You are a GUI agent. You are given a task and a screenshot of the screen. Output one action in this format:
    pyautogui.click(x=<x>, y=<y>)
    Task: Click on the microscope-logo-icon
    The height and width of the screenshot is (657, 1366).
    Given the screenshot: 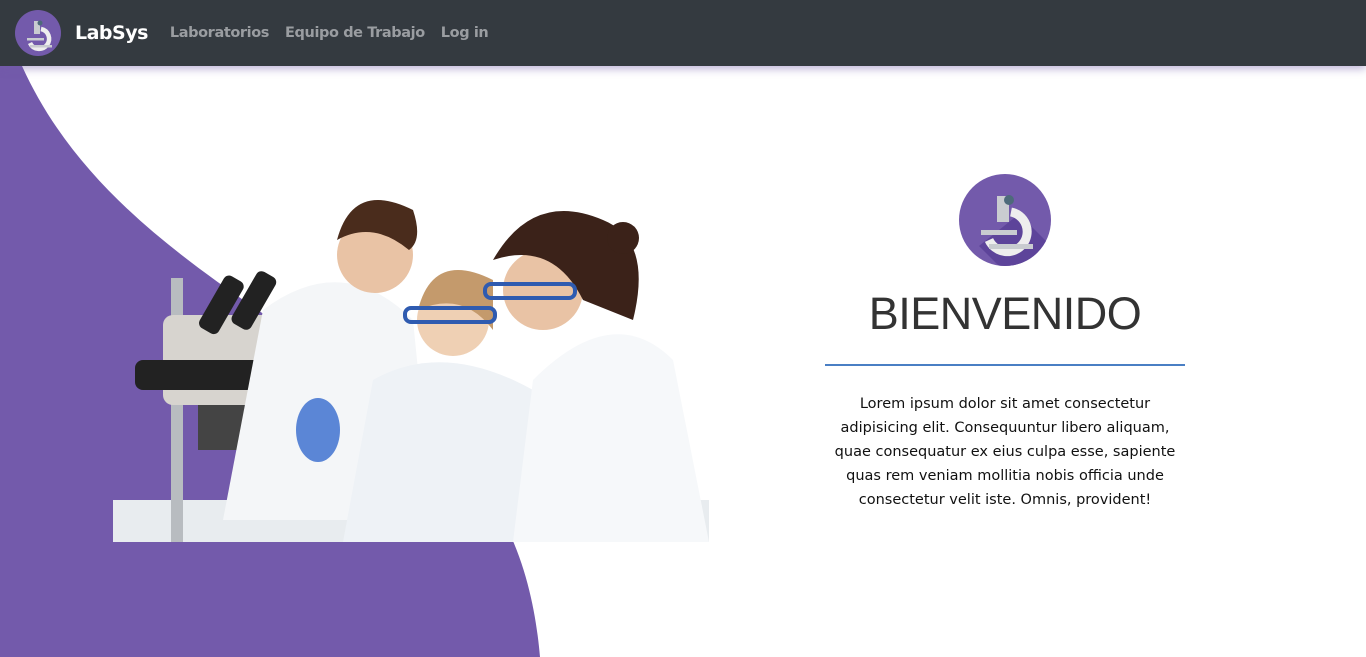 What is the action you would take?
    pyautogui.click(x=38, y=33)
    